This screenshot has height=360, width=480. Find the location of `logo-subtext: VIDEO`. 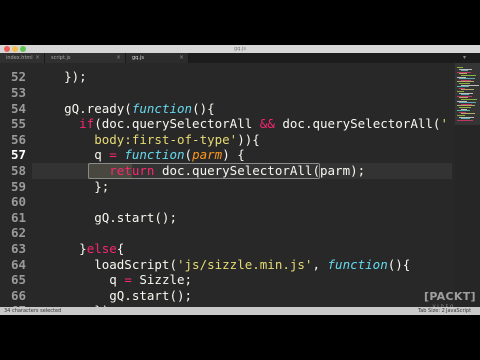

logo-subtext: VIDEO is located at coordinates (444, 306).